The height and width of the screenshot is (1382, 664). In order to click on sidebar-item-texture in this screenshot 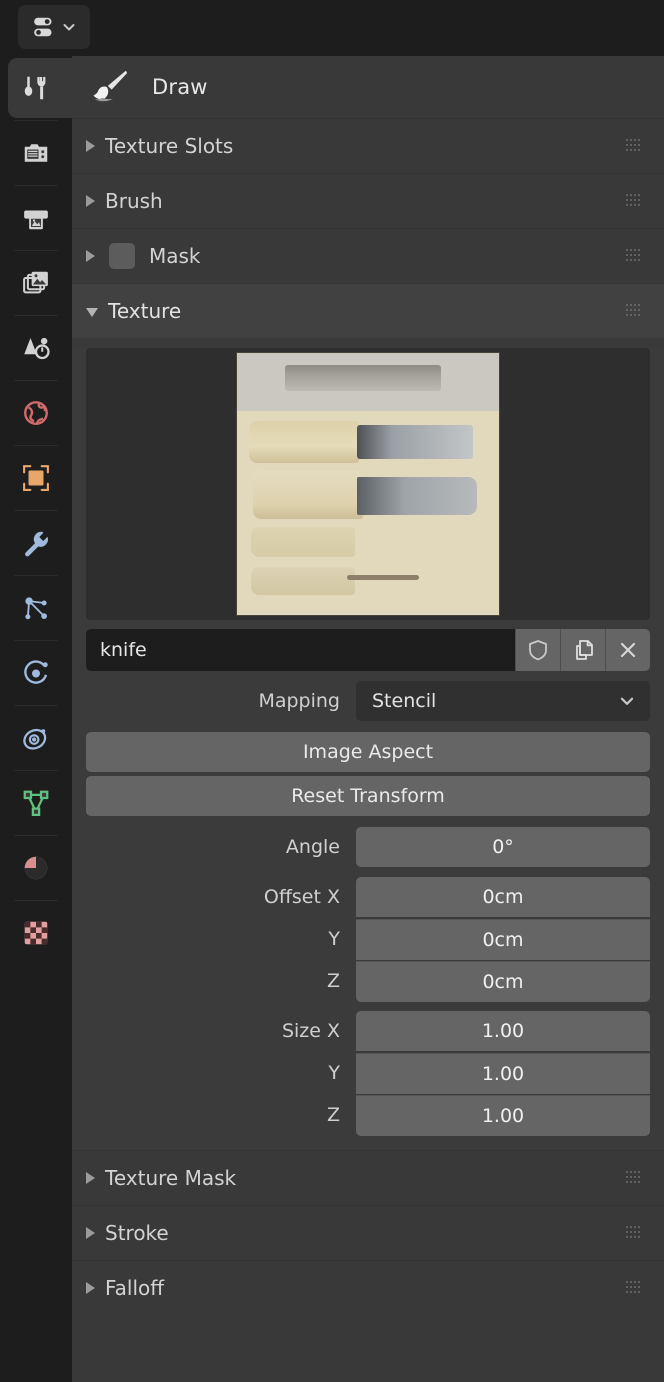, I will do `click(36, 933)`.